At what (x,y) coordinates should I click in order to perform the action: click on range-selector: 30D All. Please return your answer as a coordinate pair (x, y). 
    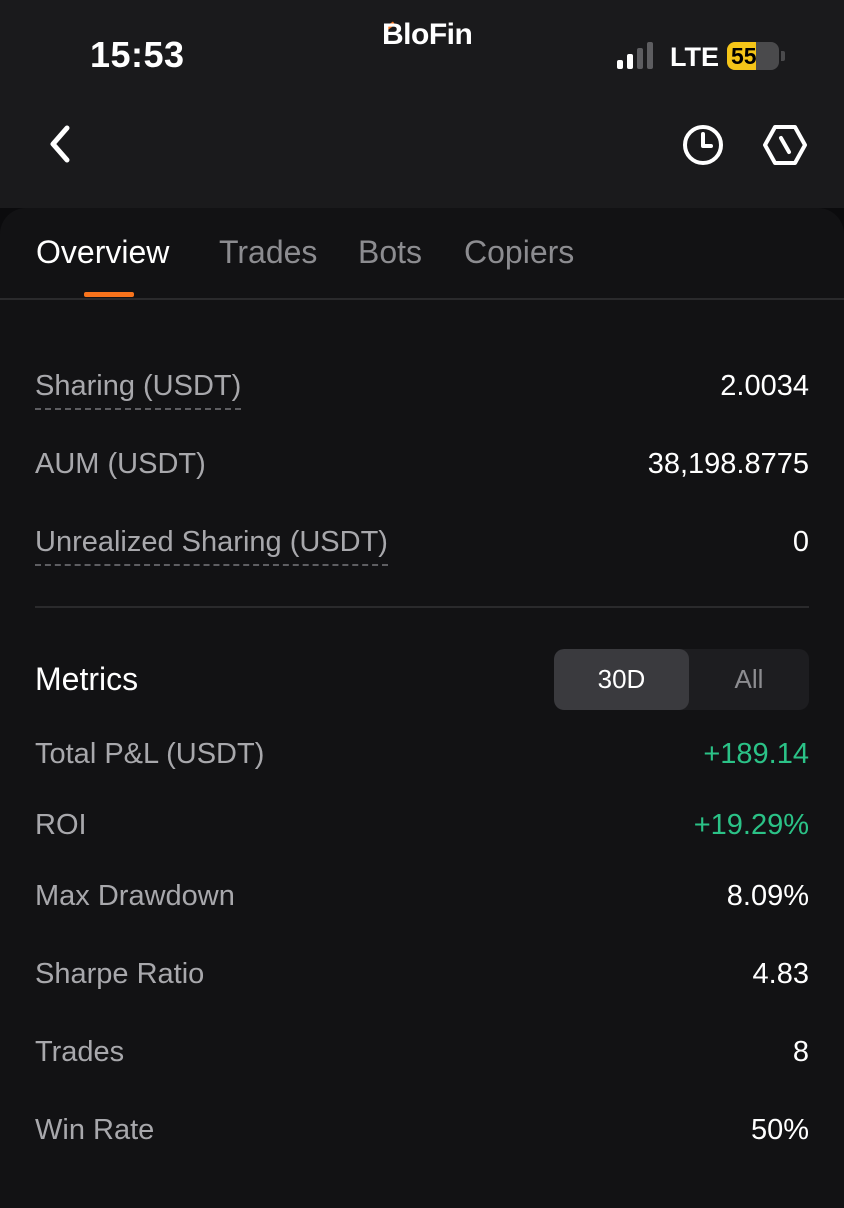
    Looking at the image, I should click on (681, 679).